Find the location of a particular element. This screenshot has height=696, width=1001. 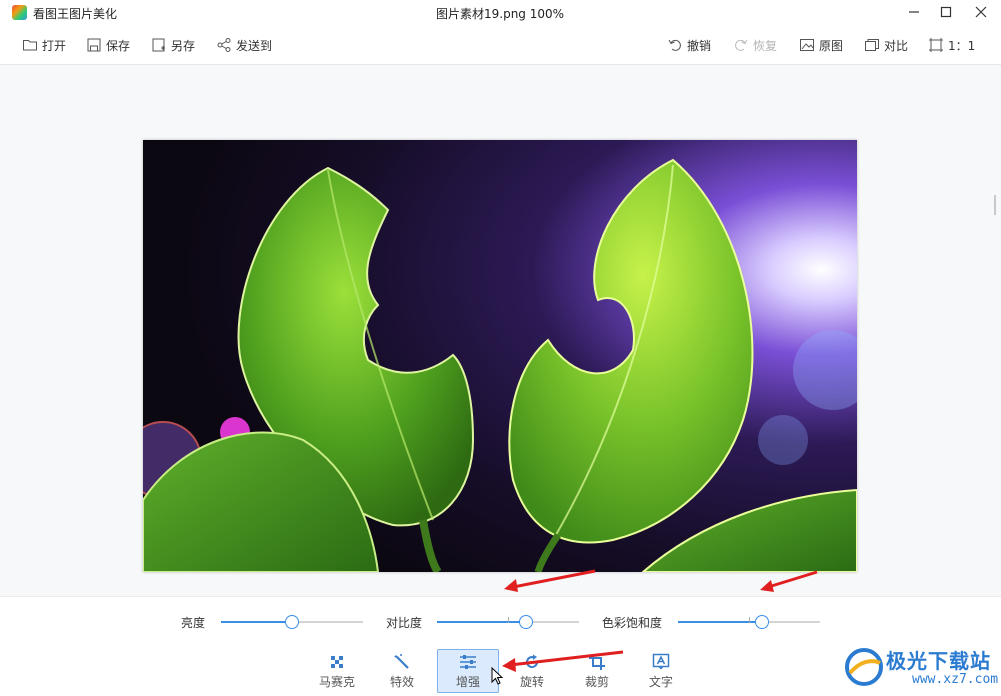

mosaic-label: 马赛克 is located at coordinates (336, 682).